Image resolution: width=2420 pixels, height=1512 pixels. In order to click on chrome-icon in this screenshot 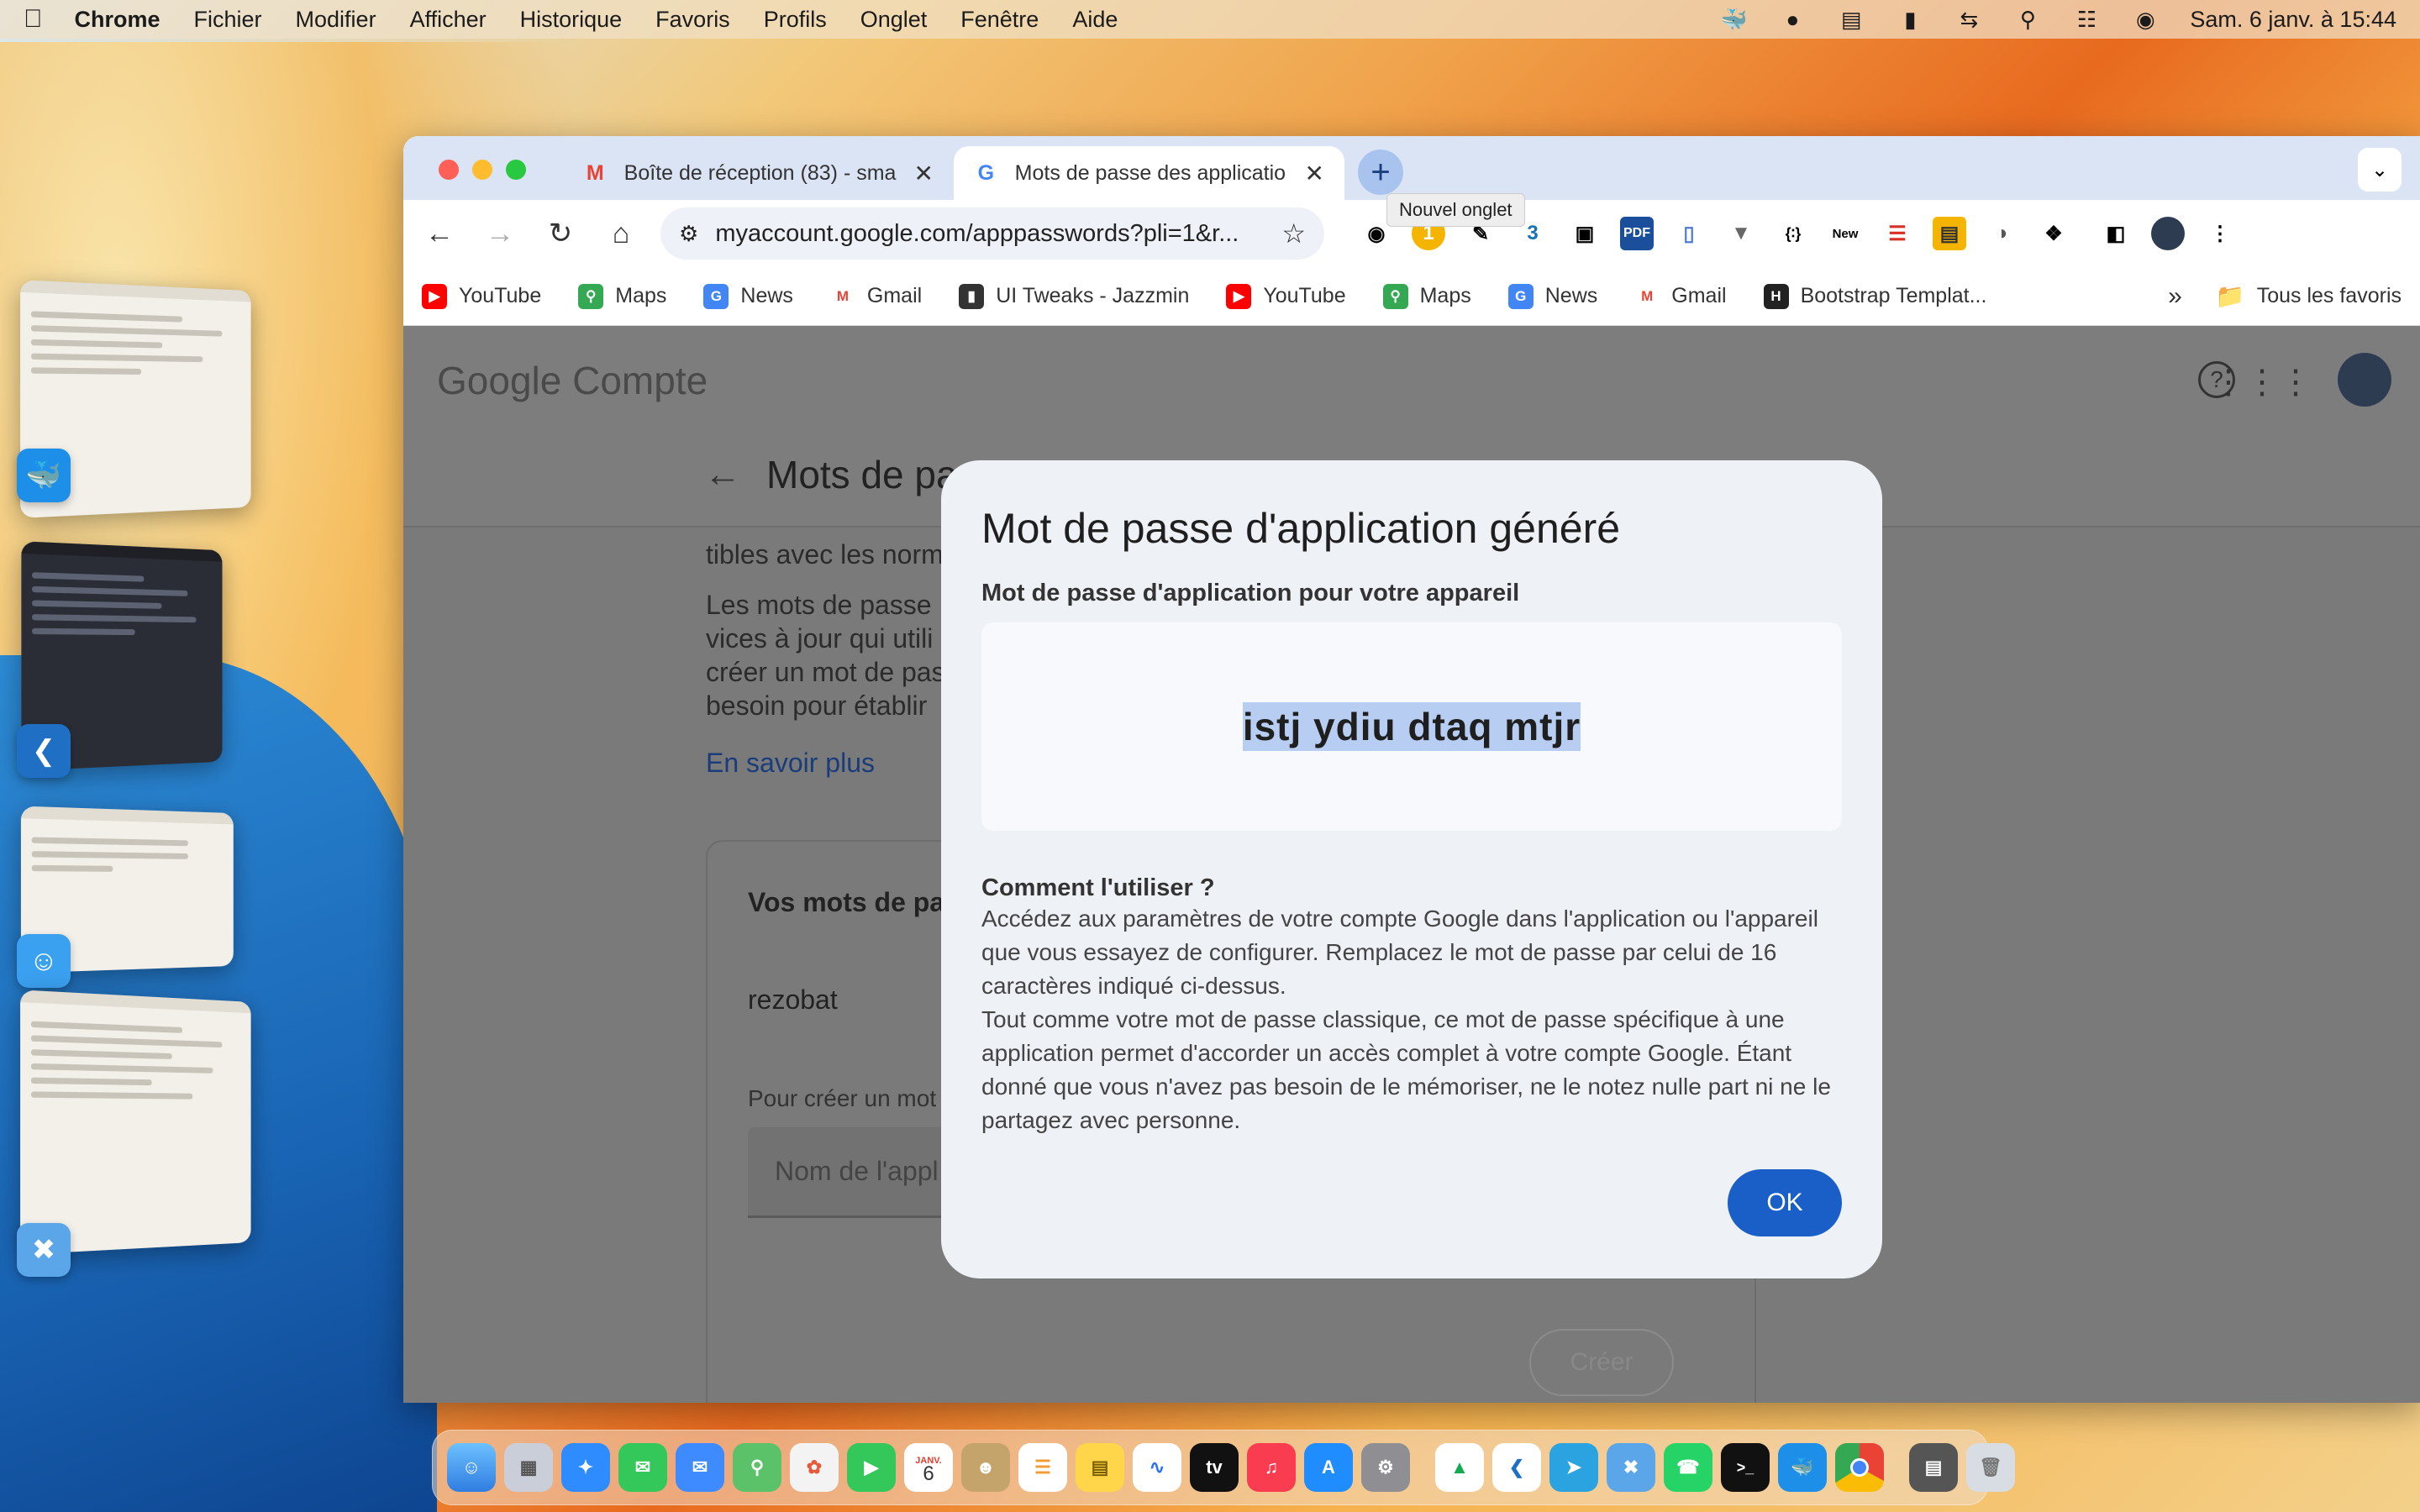, I will do `click(1860, 1467)`.